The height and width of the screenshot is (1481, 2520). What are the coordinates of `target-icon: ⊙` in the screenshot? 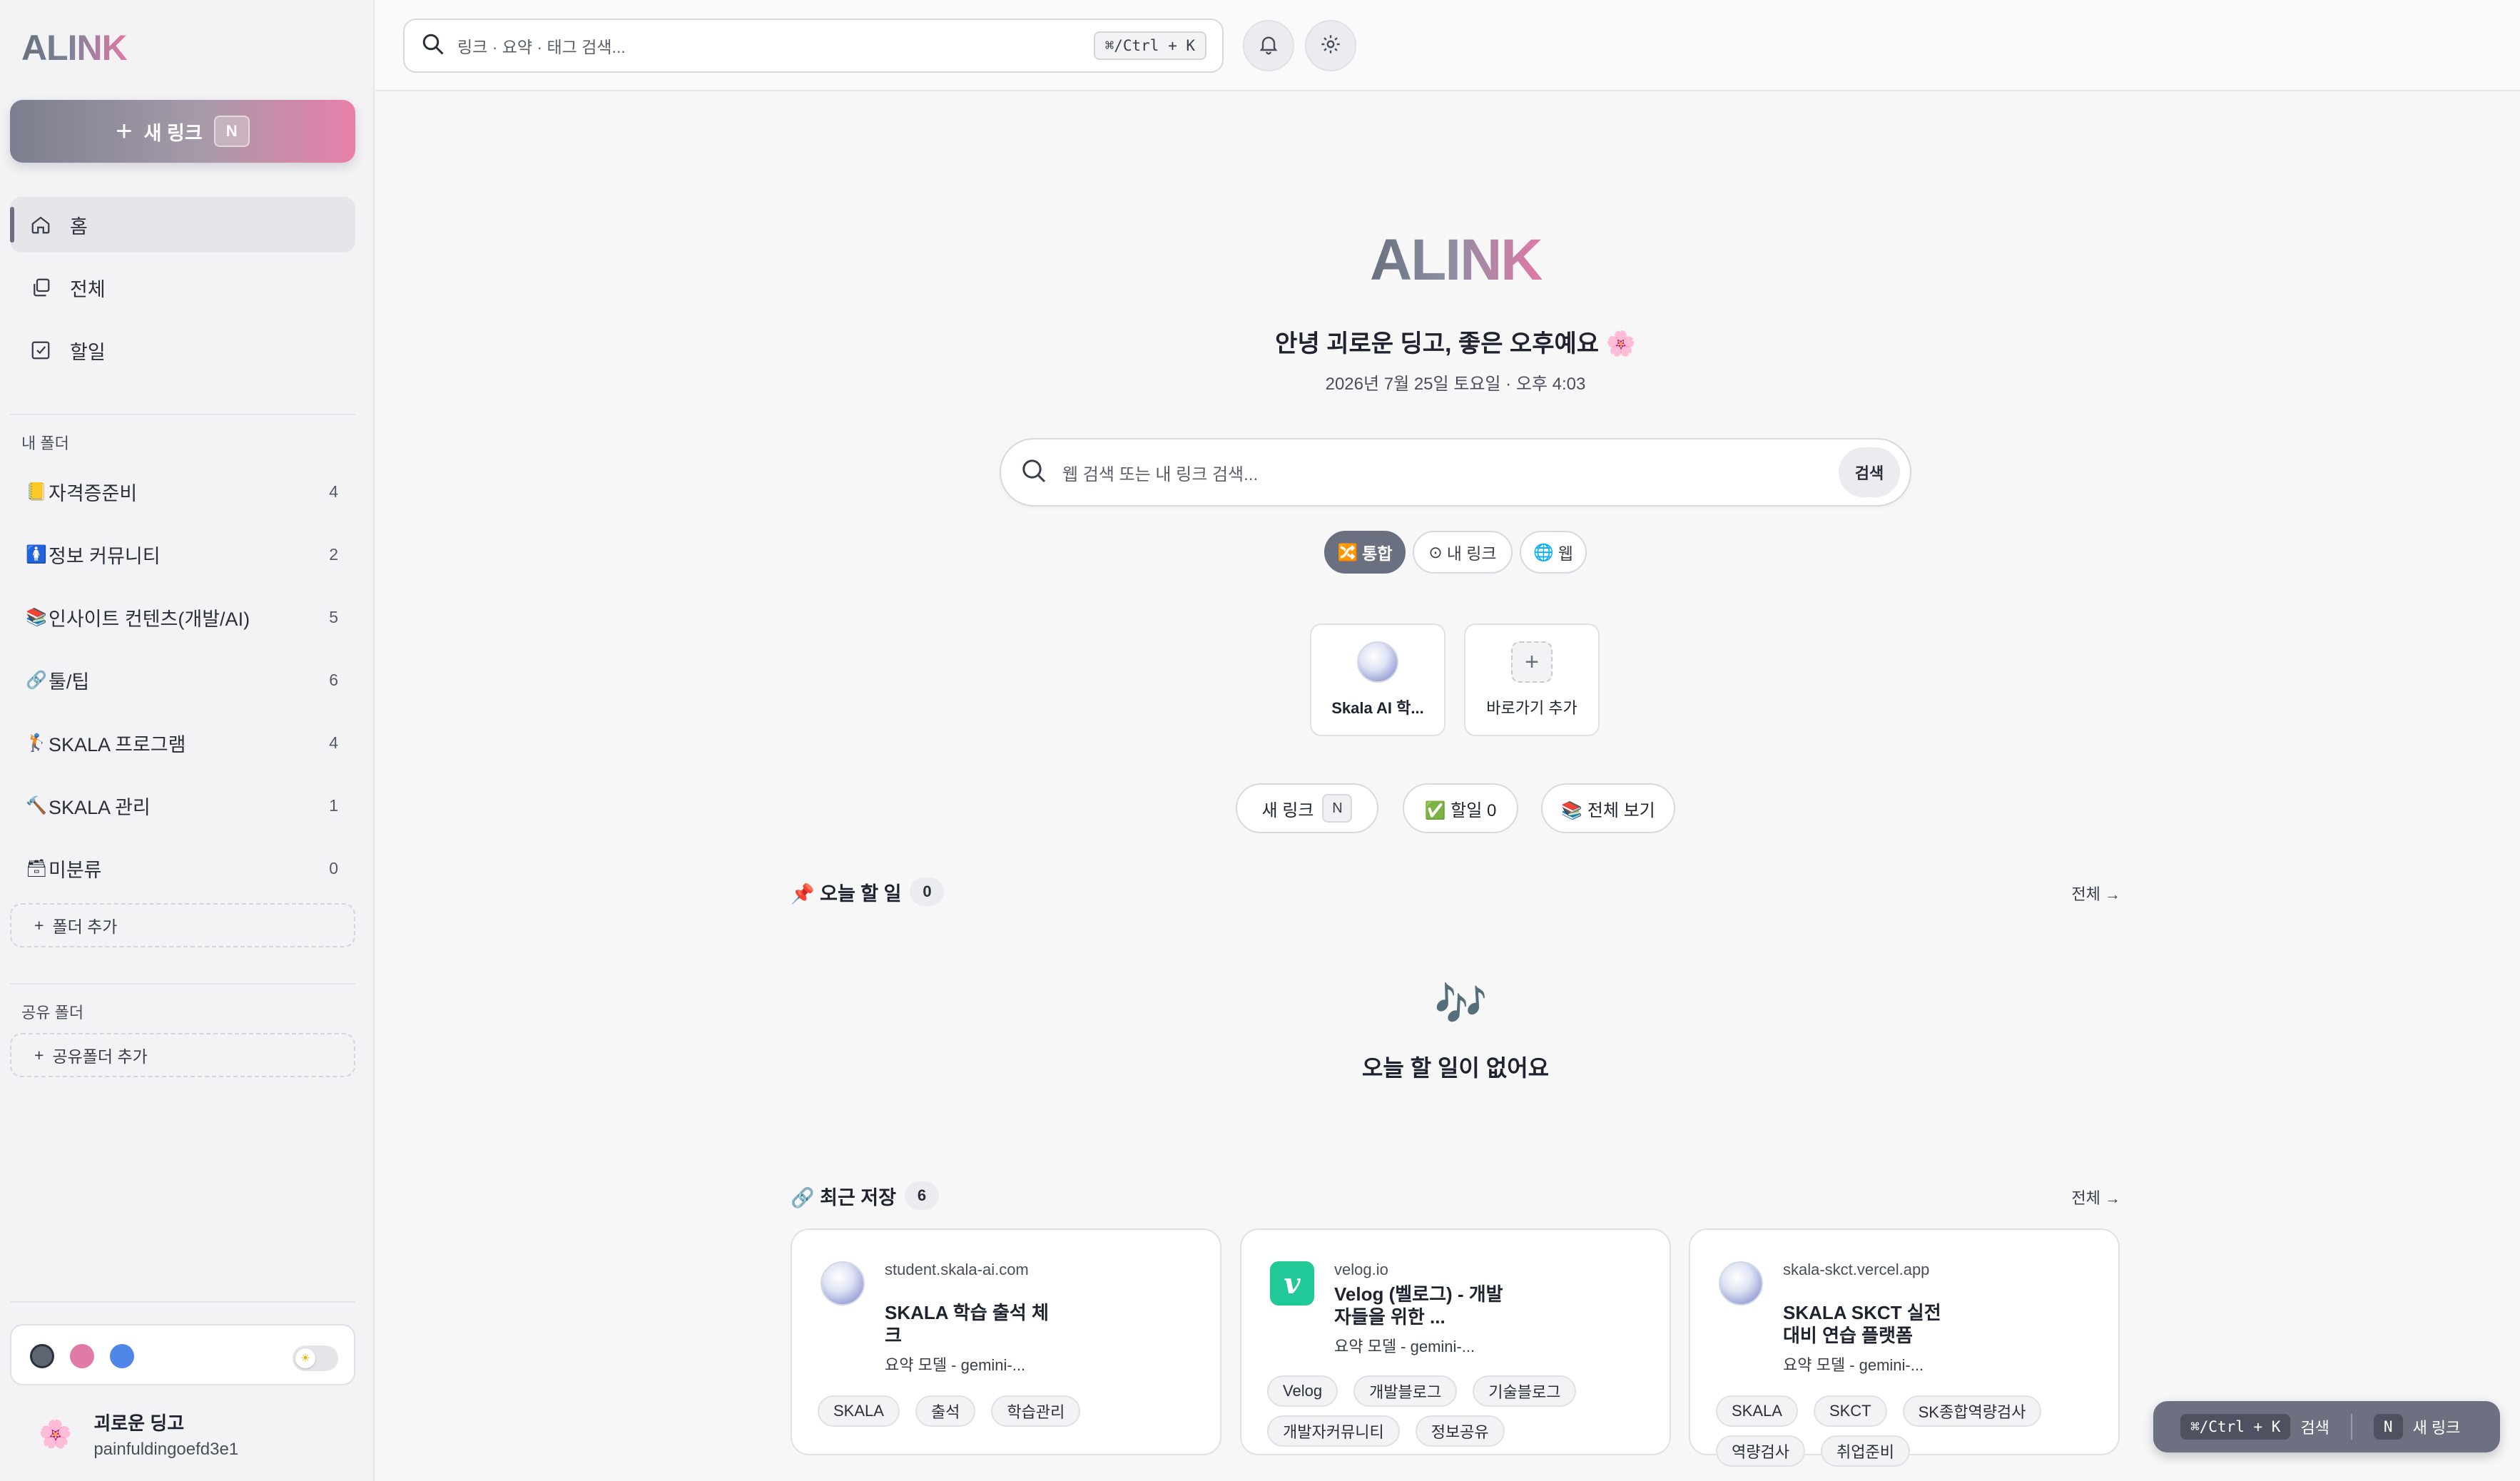 It's located at (1435, 551).